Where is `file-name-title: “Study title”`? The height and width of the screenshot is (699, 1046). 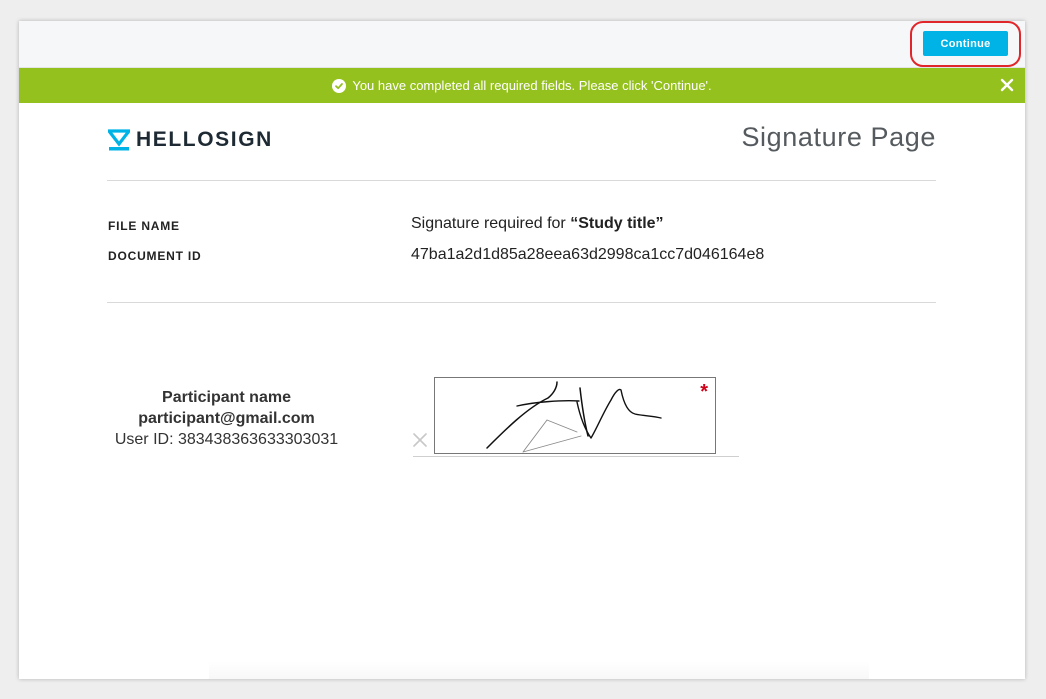 file-name-title: “Study title” is located at coordinates (617, 223).